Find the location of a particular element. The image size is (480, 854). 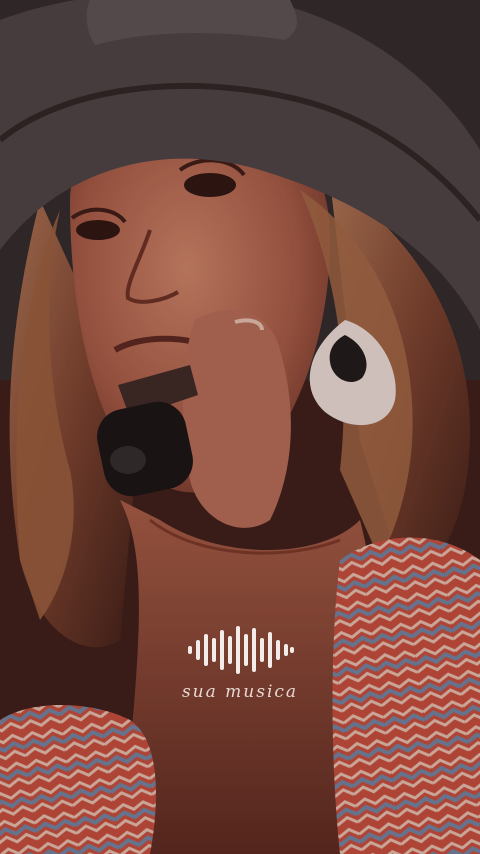

sua-musica-watermark: sua musica is located at coordinates (240, 666).